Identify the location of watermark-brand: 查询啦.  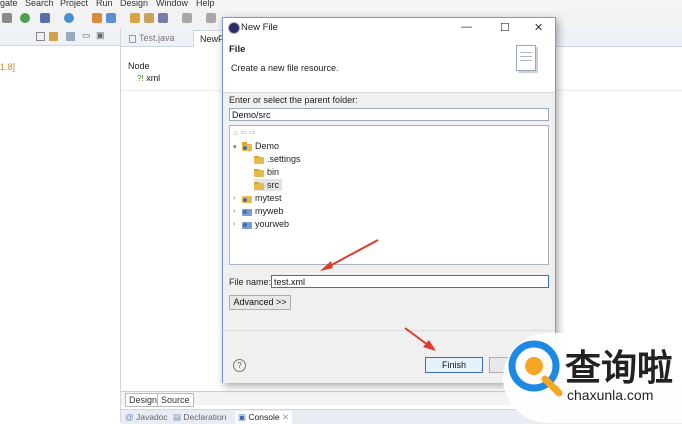
(619, 368).